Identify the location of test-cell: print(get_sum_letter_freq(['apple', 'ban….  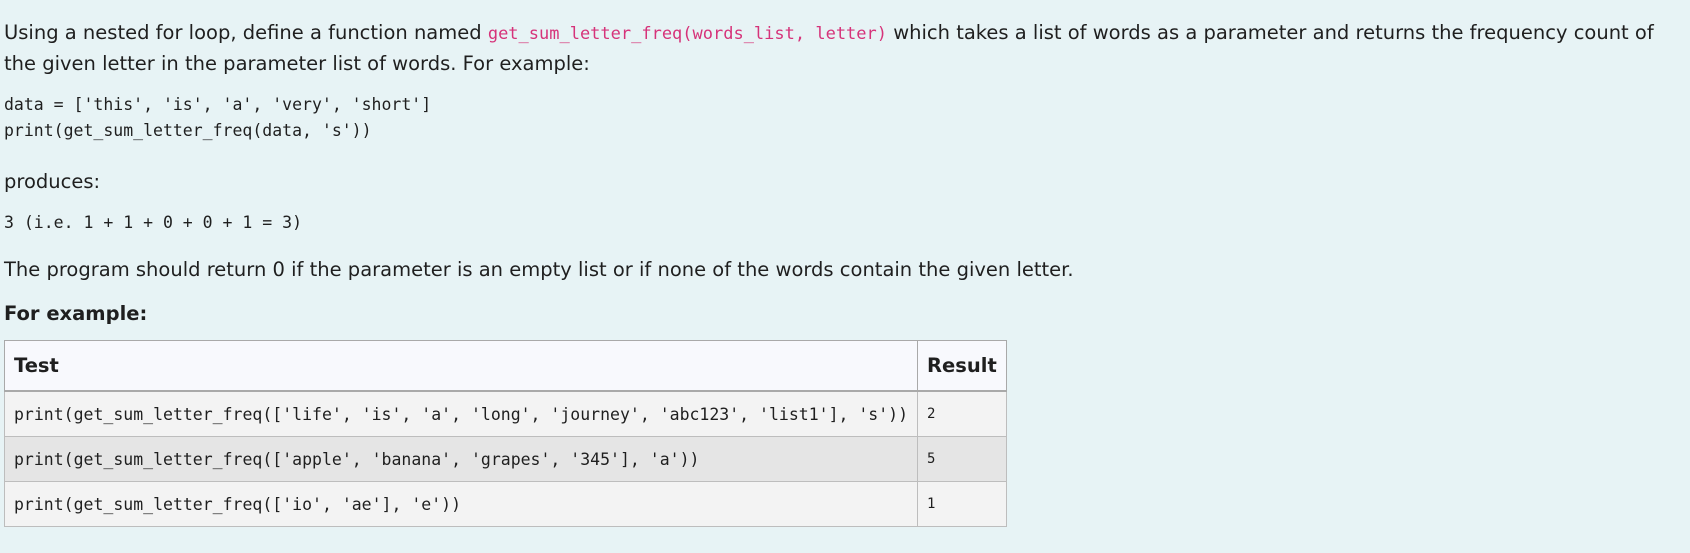
(461, 459).